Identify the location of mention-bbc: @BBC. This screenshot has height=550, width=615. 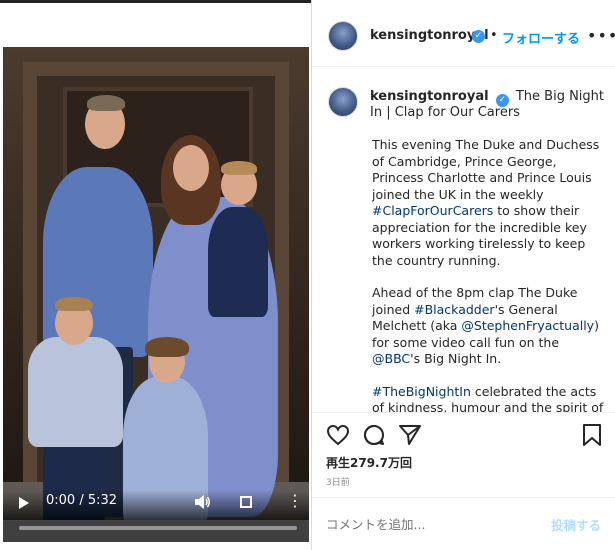
(391, 358).